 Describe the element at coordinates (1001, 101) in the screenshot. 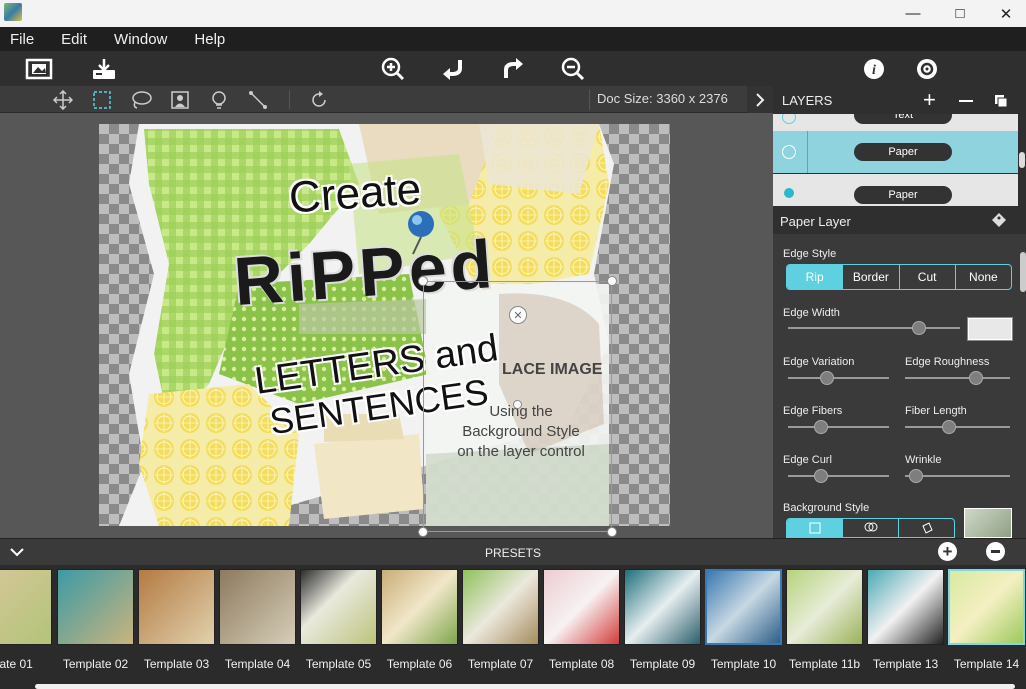

I see `duplicate-layer-icon` at that location.